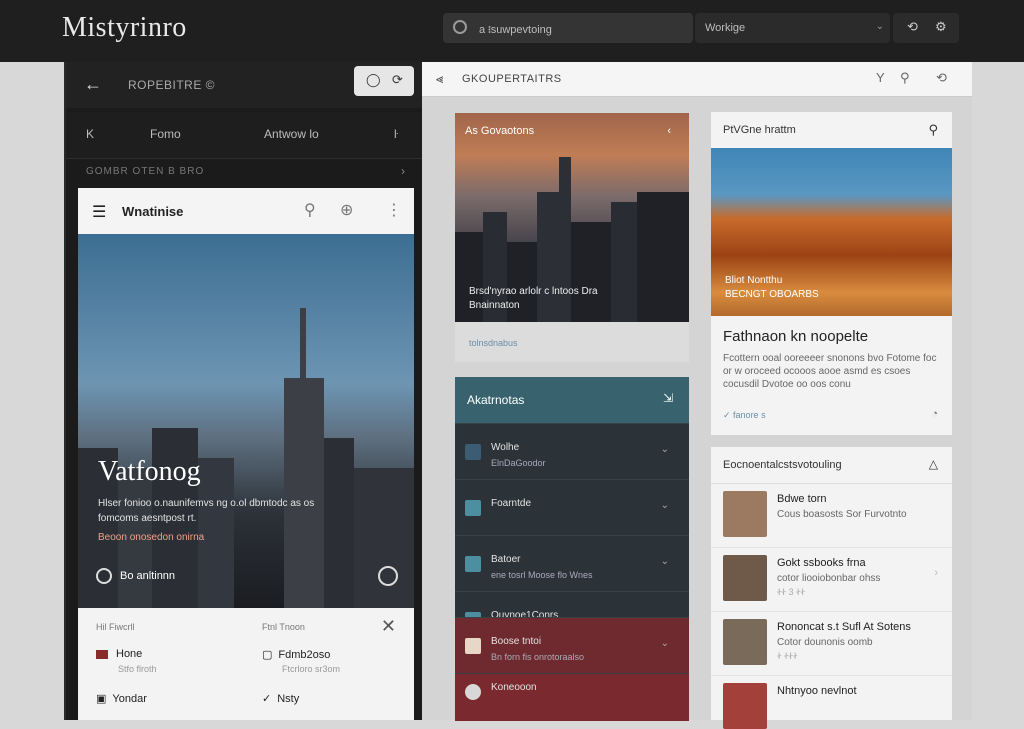  Describe the element at coordinates (512, 79) in the screenshot. I see `right-panel-title: GKOUPERTAITRS` at that location.